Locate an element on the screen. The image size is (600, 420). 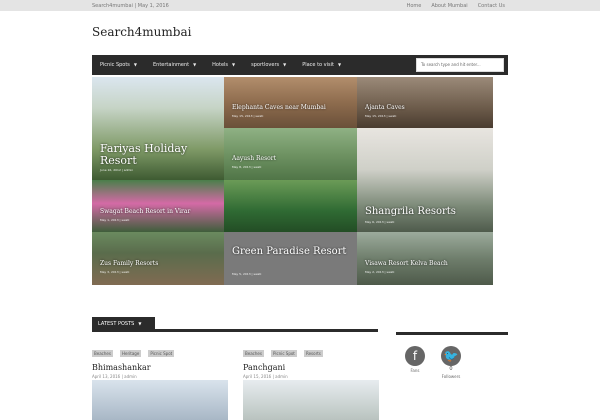
featured-title: Aayush Resort is located at coordinates (254, 158).